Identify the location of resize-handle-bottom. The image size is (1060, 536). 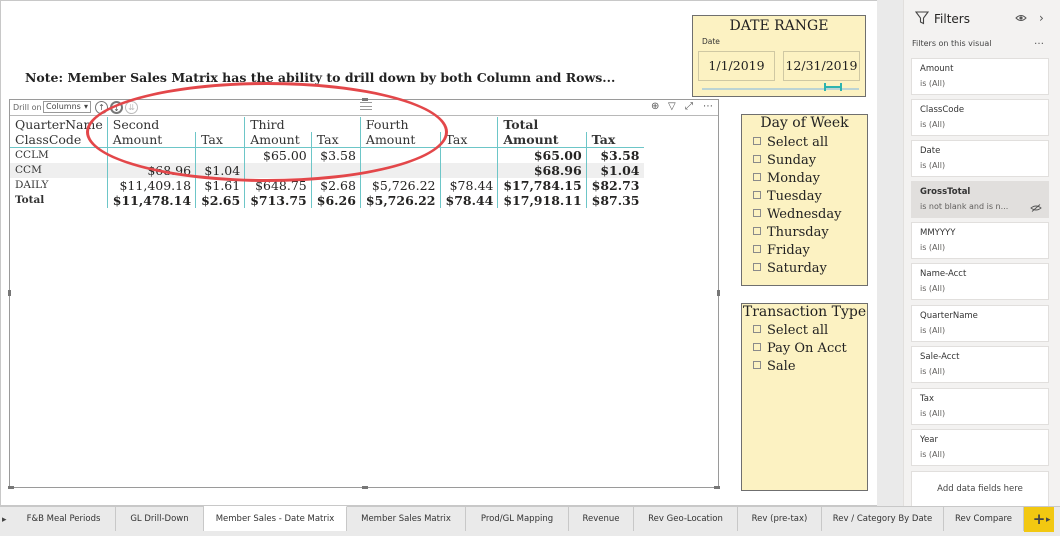
(365, 487).